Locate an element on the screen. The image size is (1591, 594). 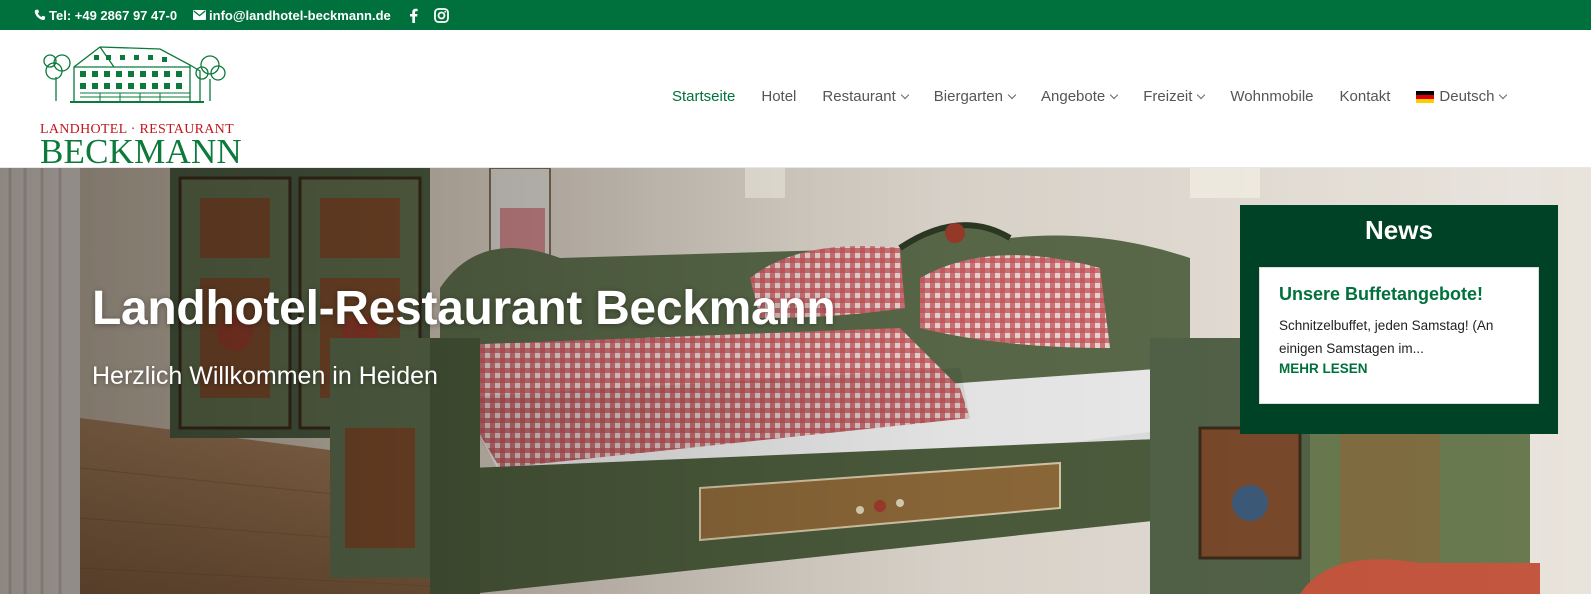
email-text: info@landhotel-beckmann.de is located at coordinates (300, 15).